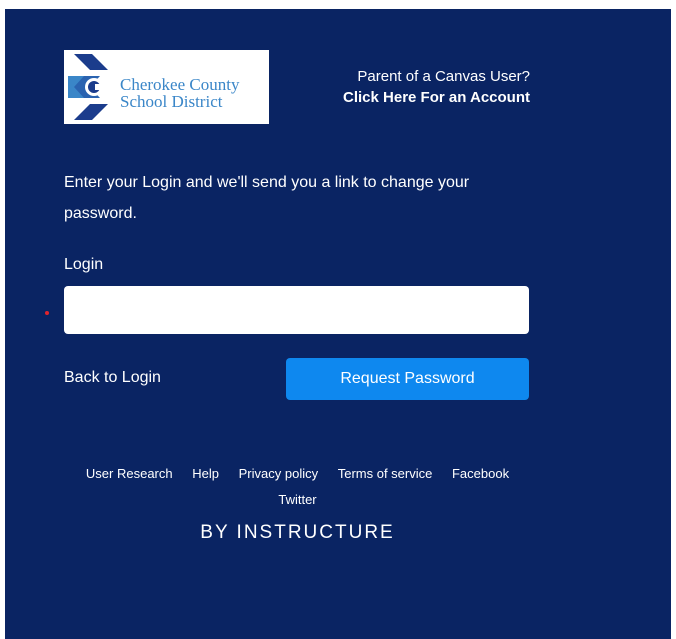 The width and height of the screenshot is (676, 639). What do you see at coordinates (171, 101) in the screenshot?
I see `district-name-line2: School District` at bounding box center [171, 101].